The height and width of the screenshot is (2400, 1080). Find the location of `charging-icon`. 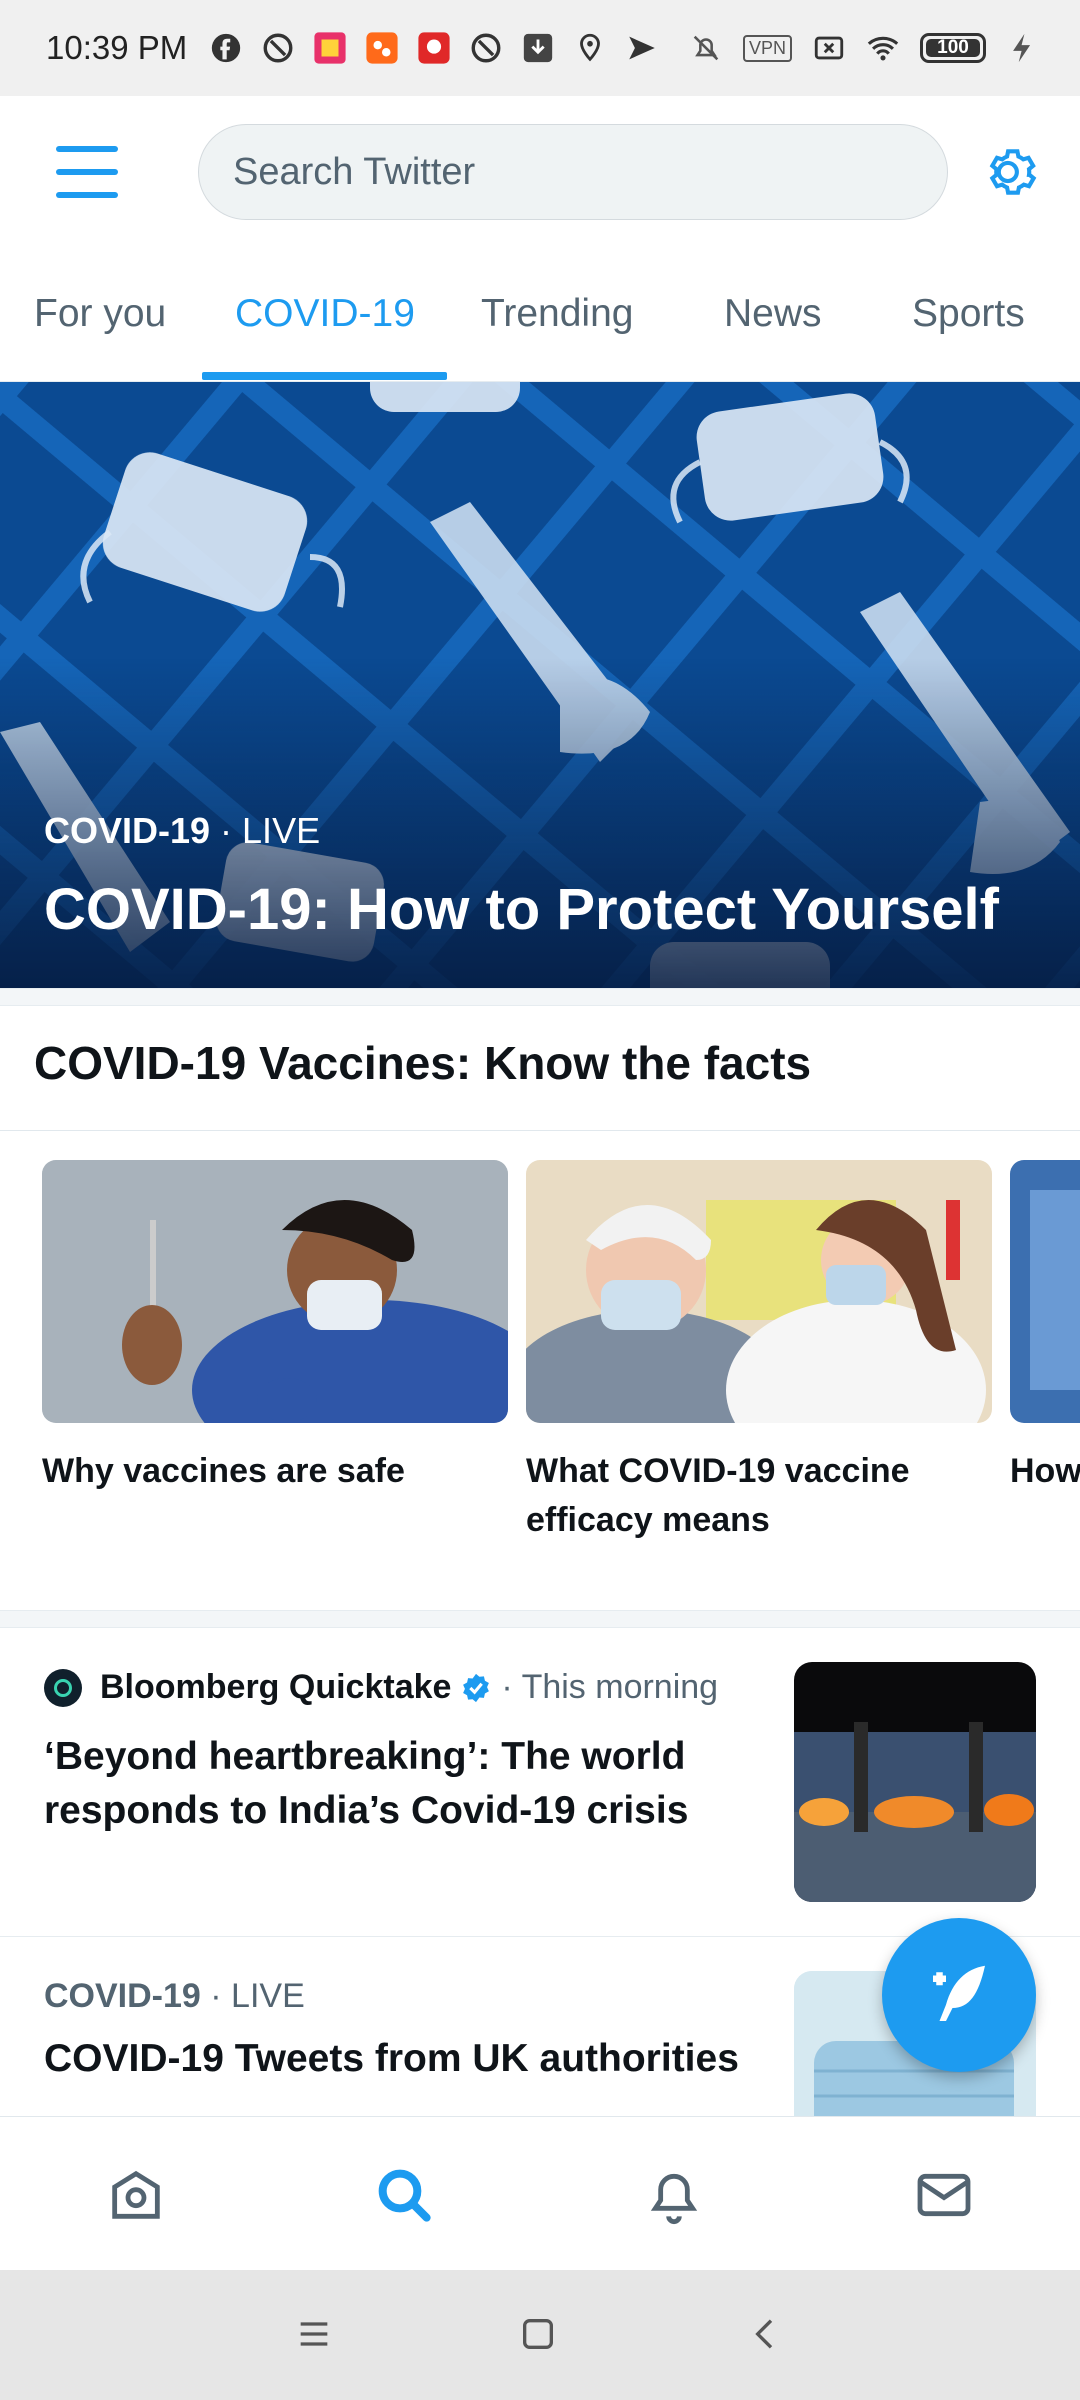

charging-icon is located at coordinates (1023, 48).